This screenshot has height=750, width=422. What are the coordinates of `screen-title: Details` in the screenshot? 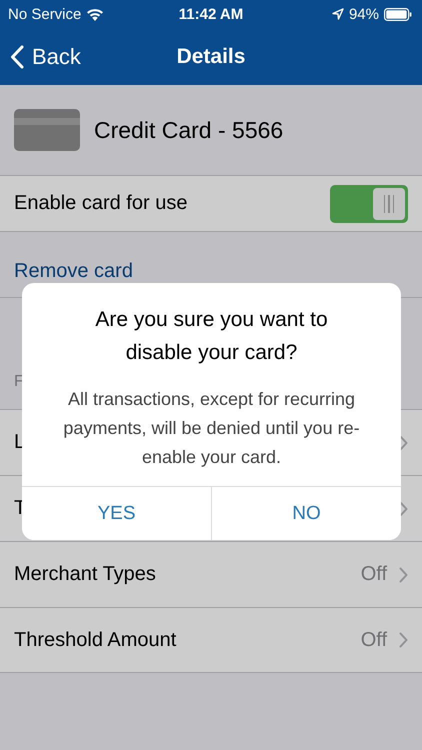 It's located at (211, 56).